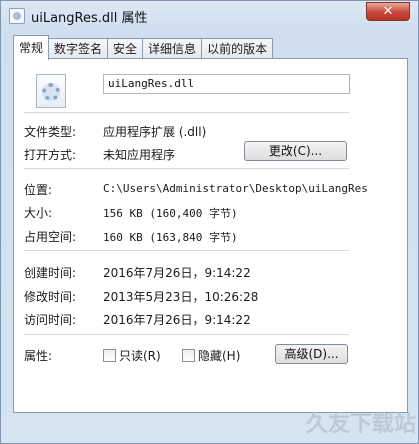 This screenshot has height=444, width=419. I want to click on watermark: 久友下载站, so click(360, 424).